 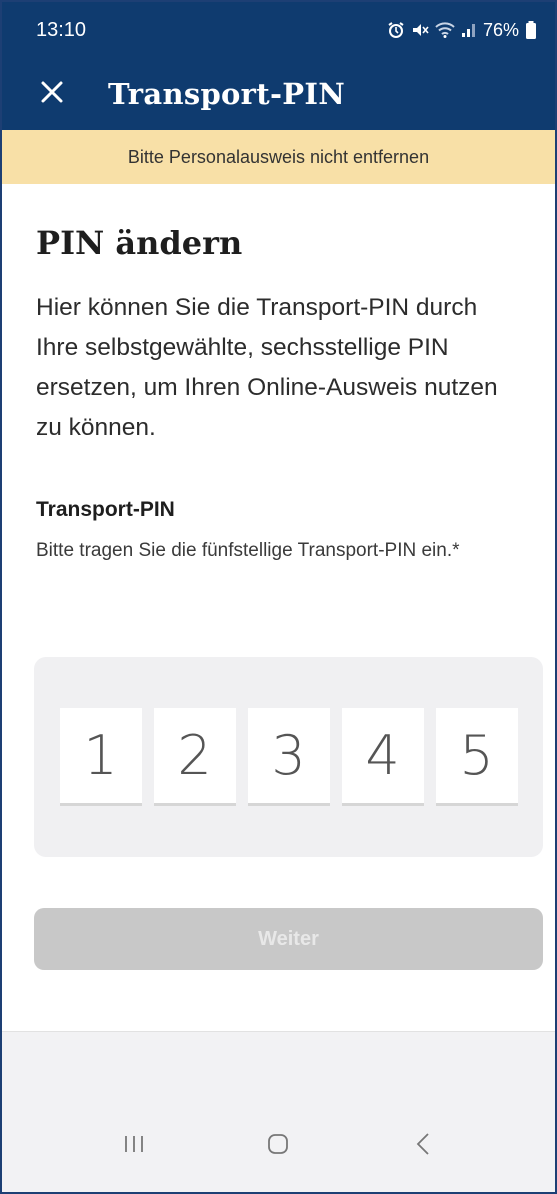 I want to click on pin-field-label: Transport-PIN, so click(x=105, y=509).